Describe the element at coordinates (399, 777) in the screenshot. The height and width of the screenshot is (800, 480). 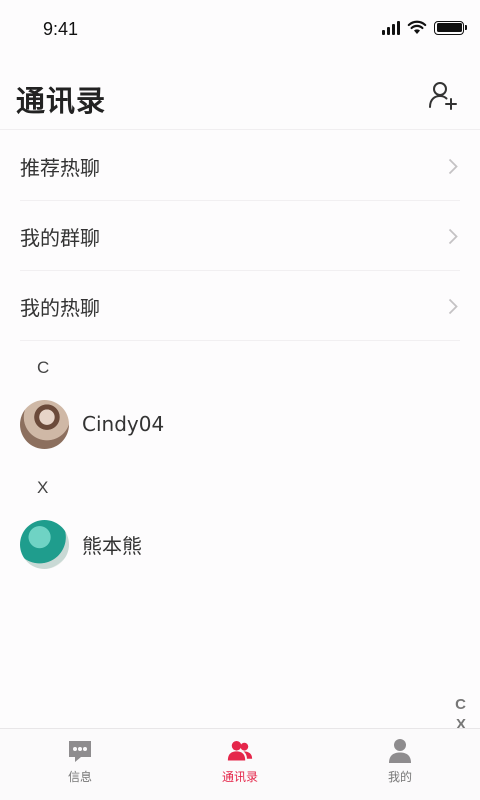
I see `tab-label: 我的` at that location.